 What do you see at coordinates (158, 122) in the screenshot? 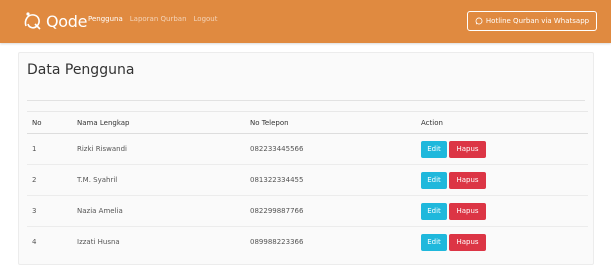
I see `header-nama-lengkap: Nama Lengkap` at bounding box center [158, 122].